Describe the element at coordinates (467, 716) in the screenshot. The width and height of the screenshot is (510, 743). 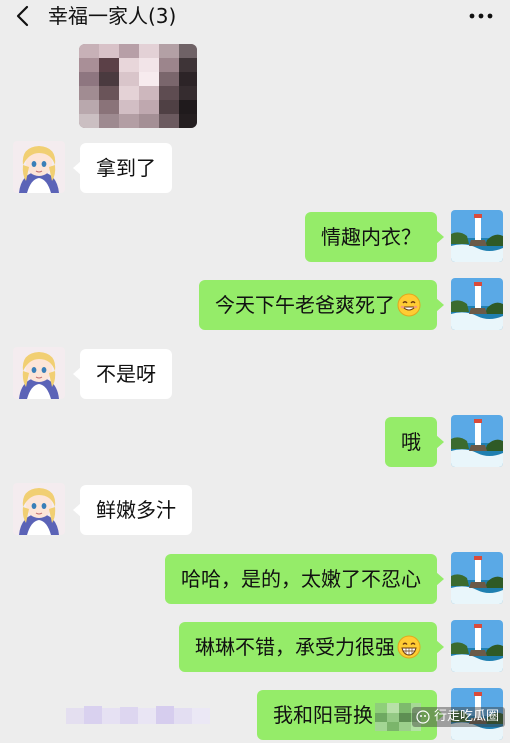
I see `watermark-text: 行走吃瓜圈` at that location.